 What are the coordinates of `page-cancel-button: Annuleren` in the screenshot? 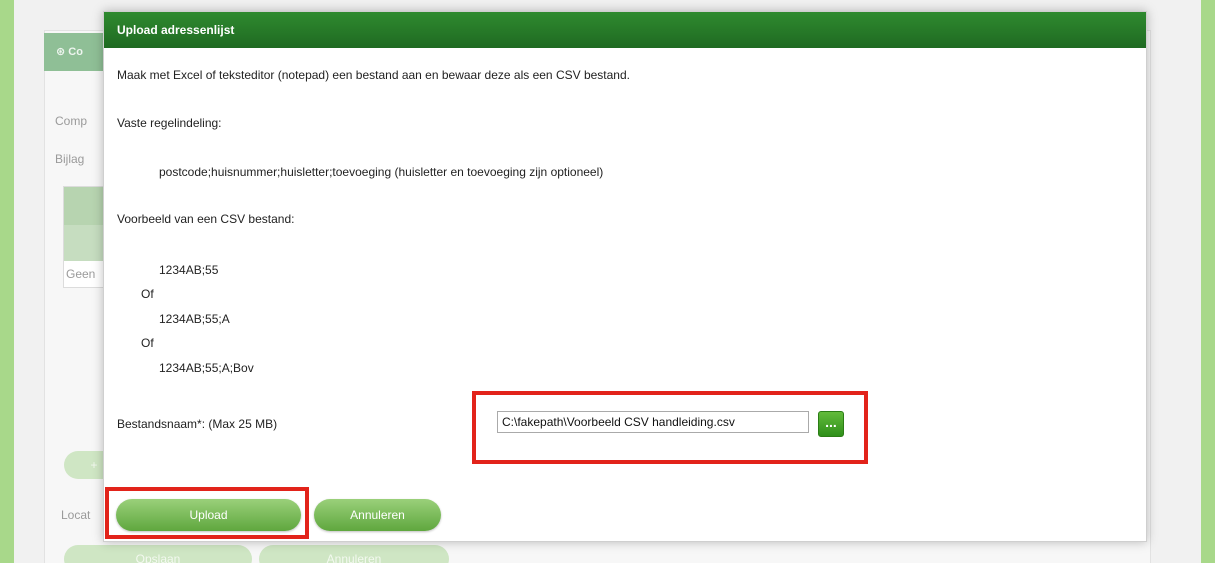 It's located at (354, 554).